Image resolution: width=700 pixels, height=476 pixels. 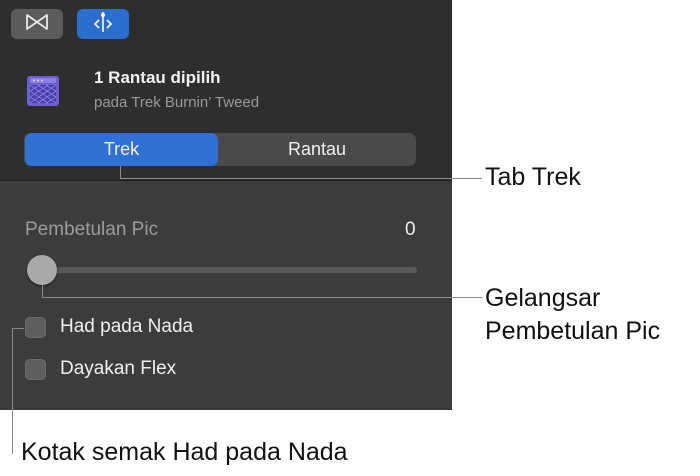 I want to click on smart-controls-button, so click(x=103, y=24).